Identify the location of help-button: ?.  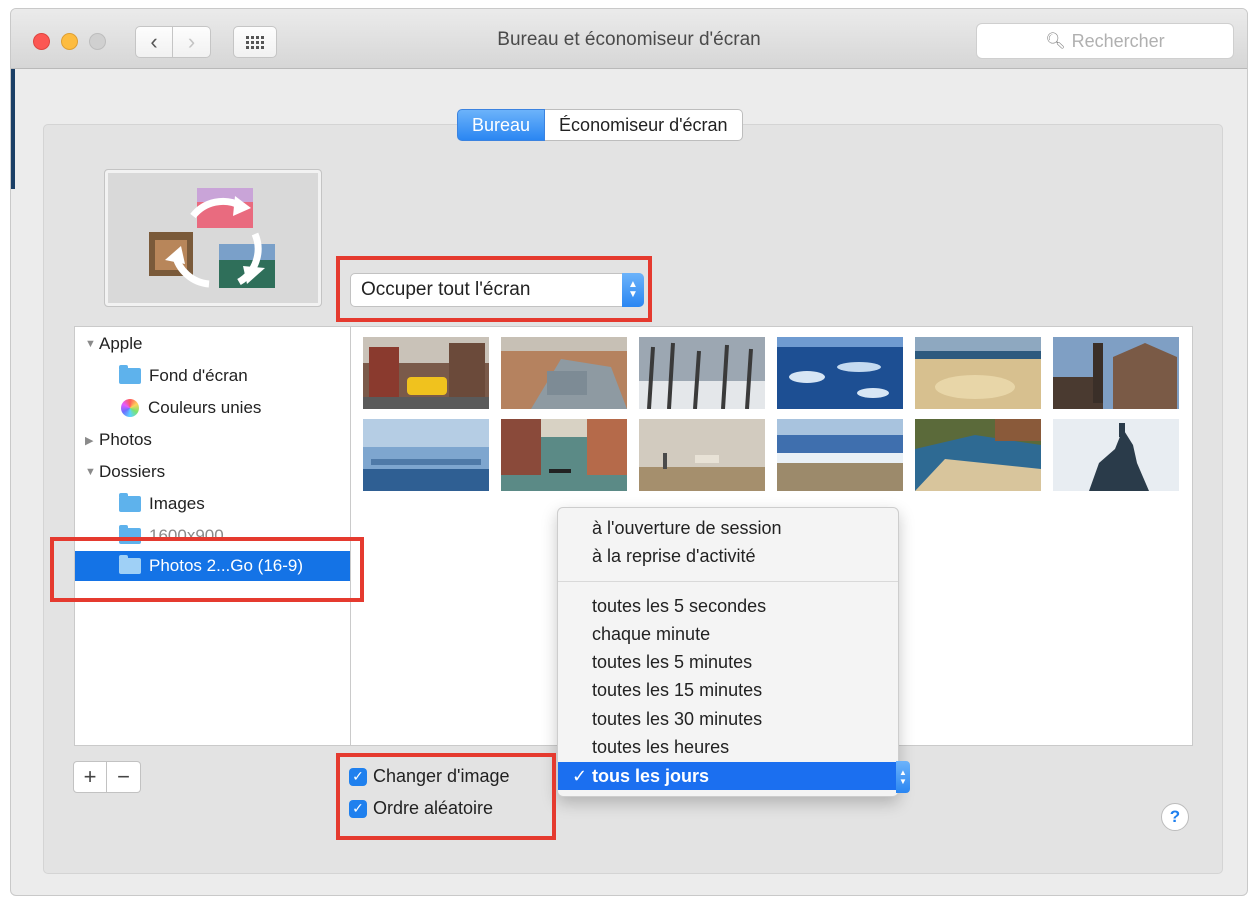
(1175, 817).